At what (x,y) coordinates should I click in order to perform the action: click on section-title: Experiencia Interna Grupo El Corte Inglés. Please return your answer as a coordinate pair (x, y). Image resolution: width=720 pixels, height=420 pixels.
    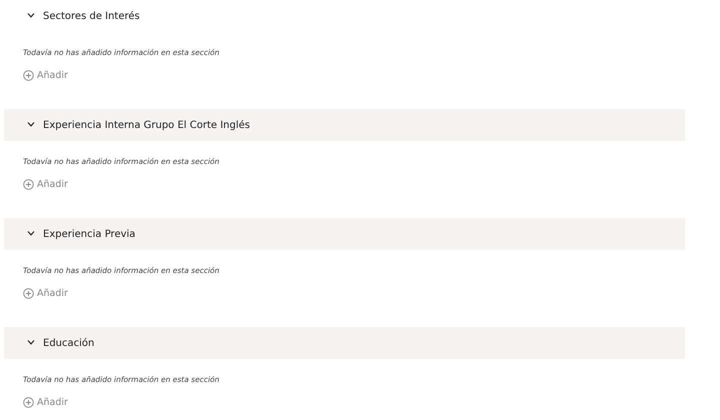
    Looking at the image, I should click on (146, 125).